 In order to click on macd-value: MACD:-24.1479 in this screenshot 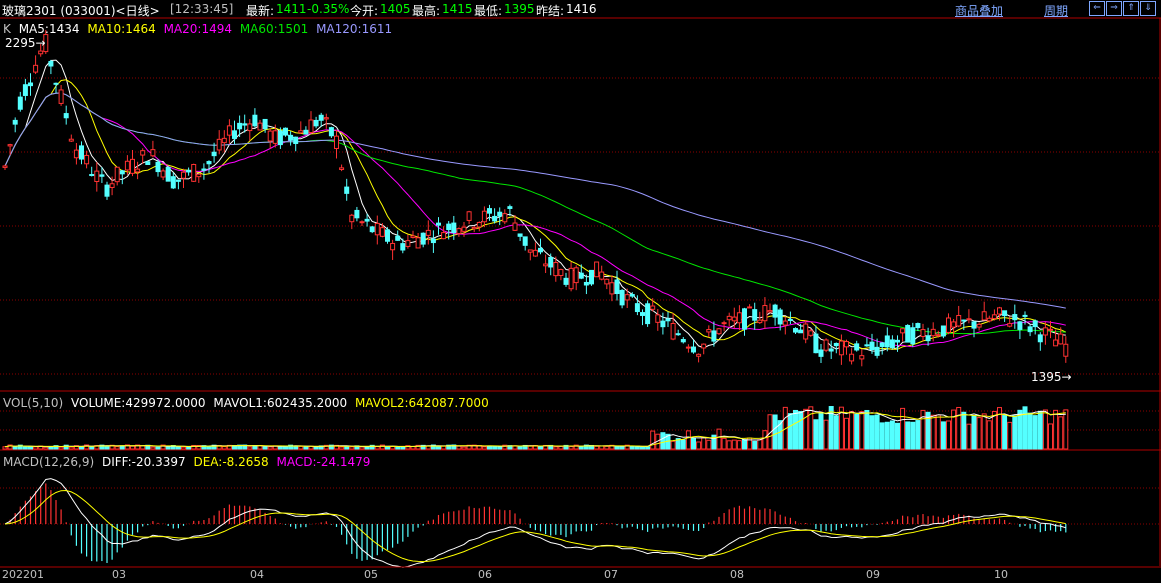, I will do `click(323, 462)`.